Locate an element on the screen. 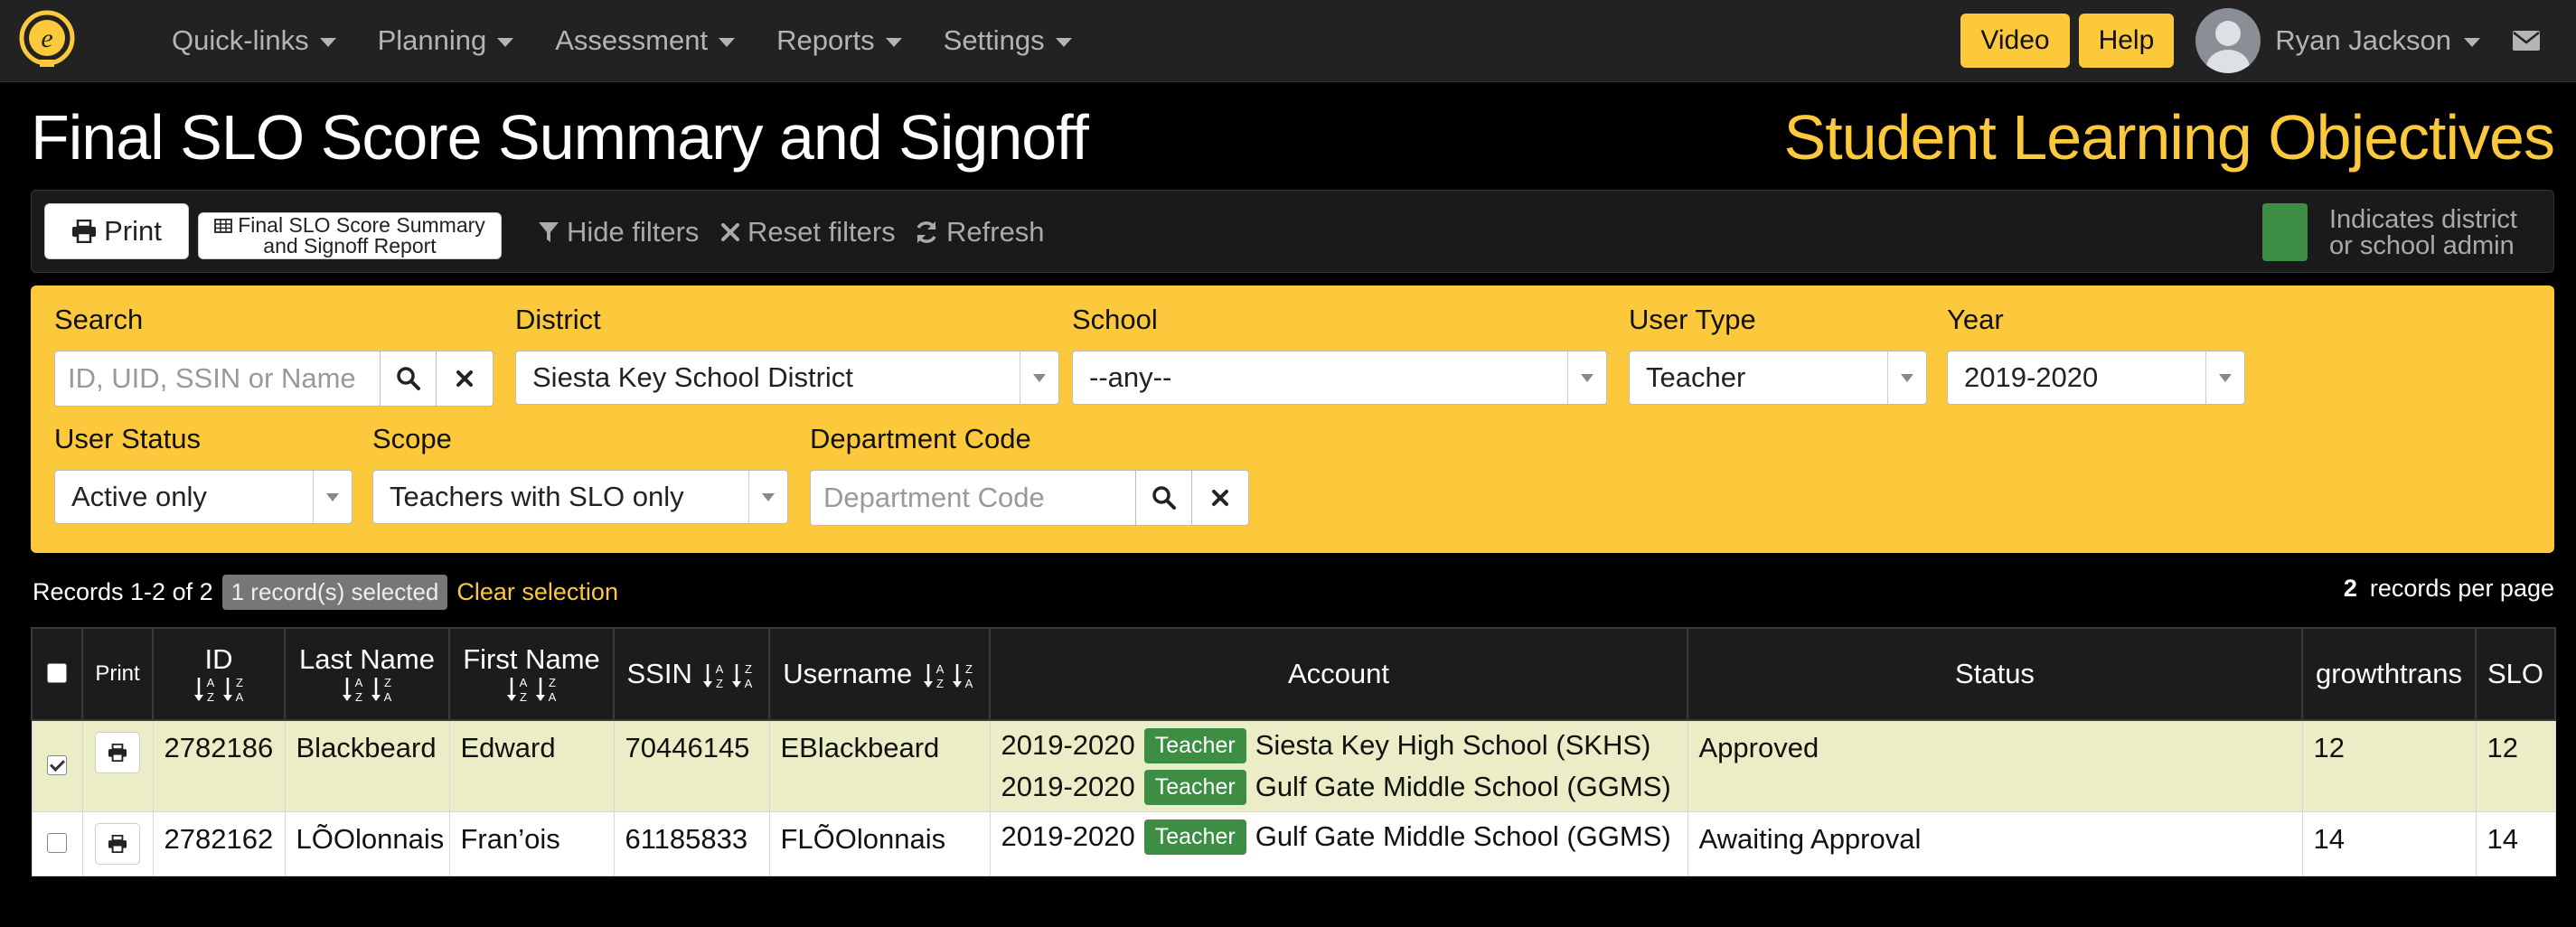 Image resolution: width=2576 pixels, height=927 pixels. menu-label: Assessment is located at coordinates (632, 40).